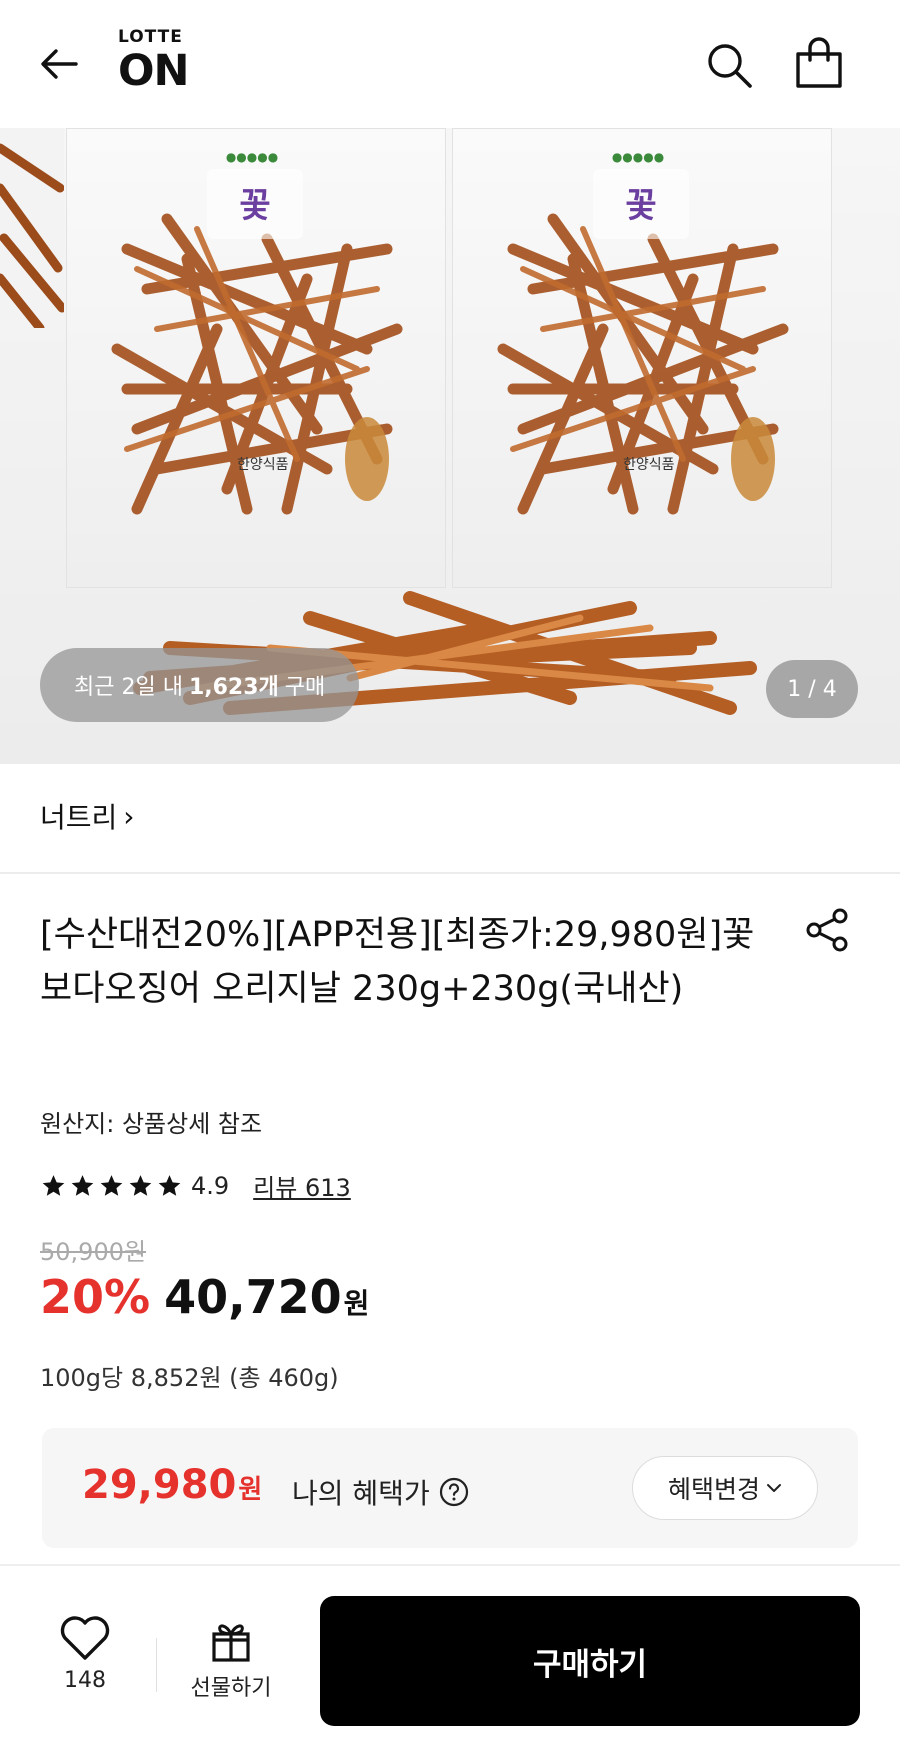  What do you see at coordinates (302, 1185) in the screenshot?
I see `review-link: 리뷰 613` at bounding box center [302, 1185].